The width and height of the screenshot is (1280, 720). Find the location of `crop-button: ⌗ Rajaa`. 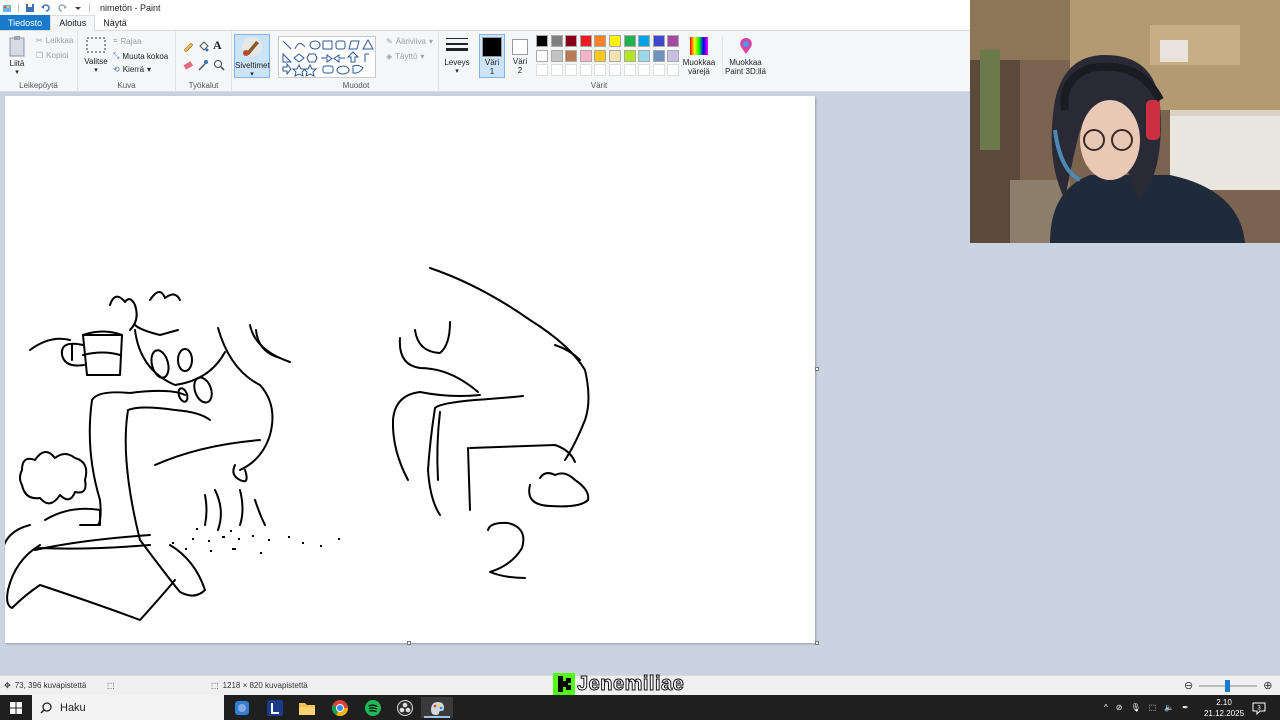

crop-button: ⌗ Rajaa is located at coordinates (127, 41).